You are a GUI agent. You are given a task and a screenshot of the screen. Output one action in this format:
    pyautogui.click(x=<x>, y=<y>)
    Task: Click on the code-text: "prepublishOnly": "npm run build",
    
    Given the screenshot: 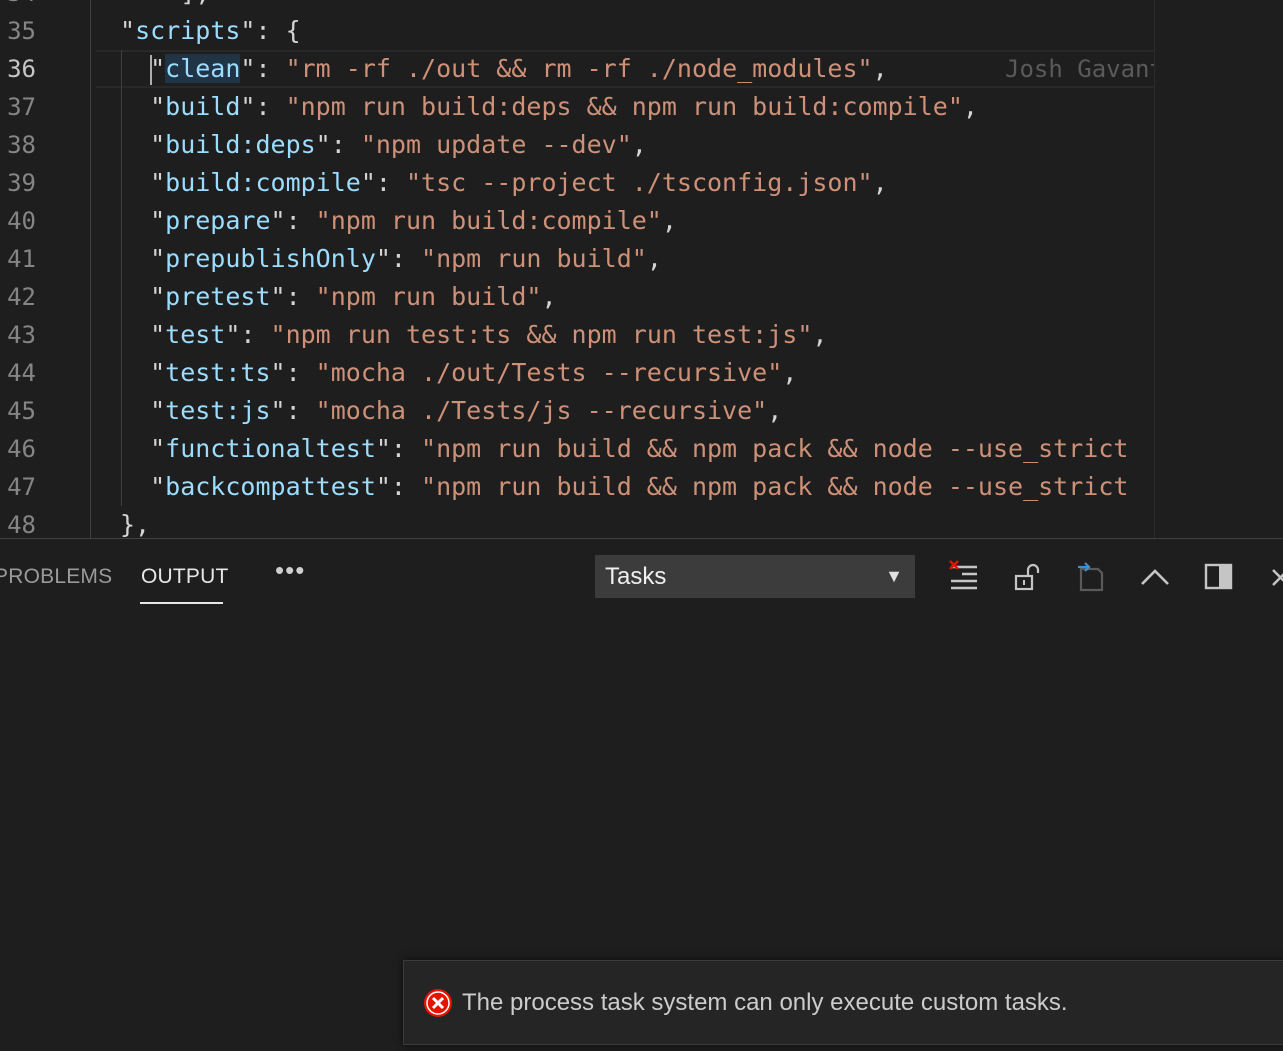 What is the action you would take?
    pyautogui.click(x=391, y=259)
    